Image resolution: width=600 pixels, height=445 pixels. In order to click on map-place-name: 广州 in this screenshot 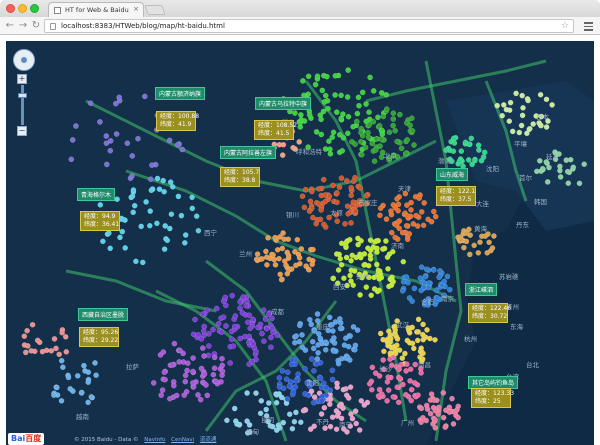, I will do `click(407, 423)`.